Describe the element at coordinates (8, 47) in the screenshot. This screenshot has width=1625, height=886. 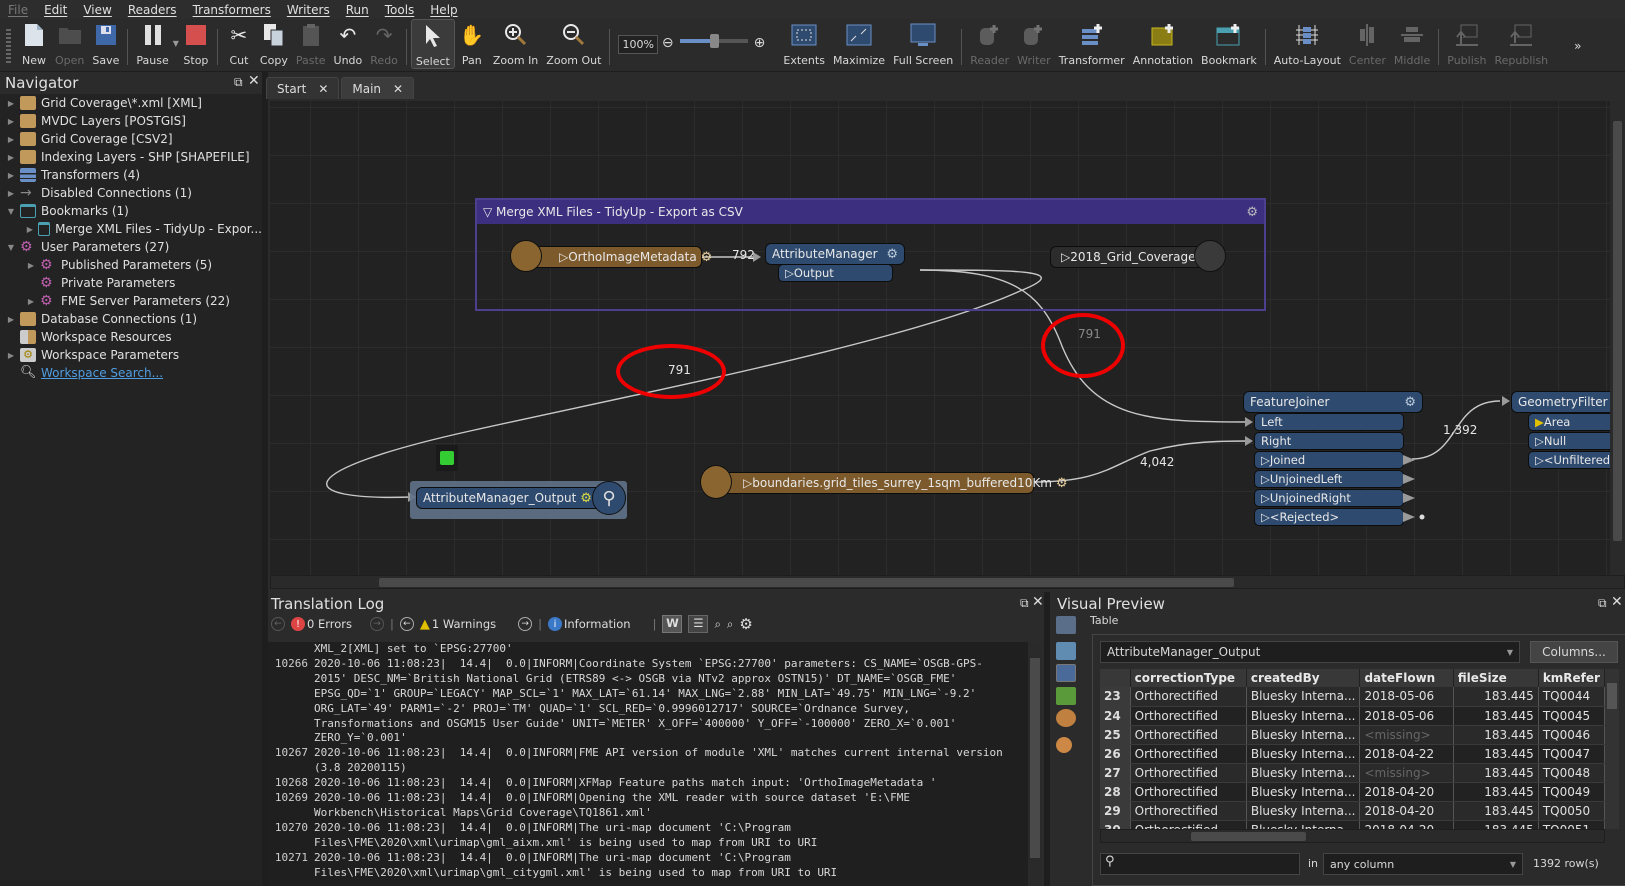
I see `toolbar-grip` at that location.